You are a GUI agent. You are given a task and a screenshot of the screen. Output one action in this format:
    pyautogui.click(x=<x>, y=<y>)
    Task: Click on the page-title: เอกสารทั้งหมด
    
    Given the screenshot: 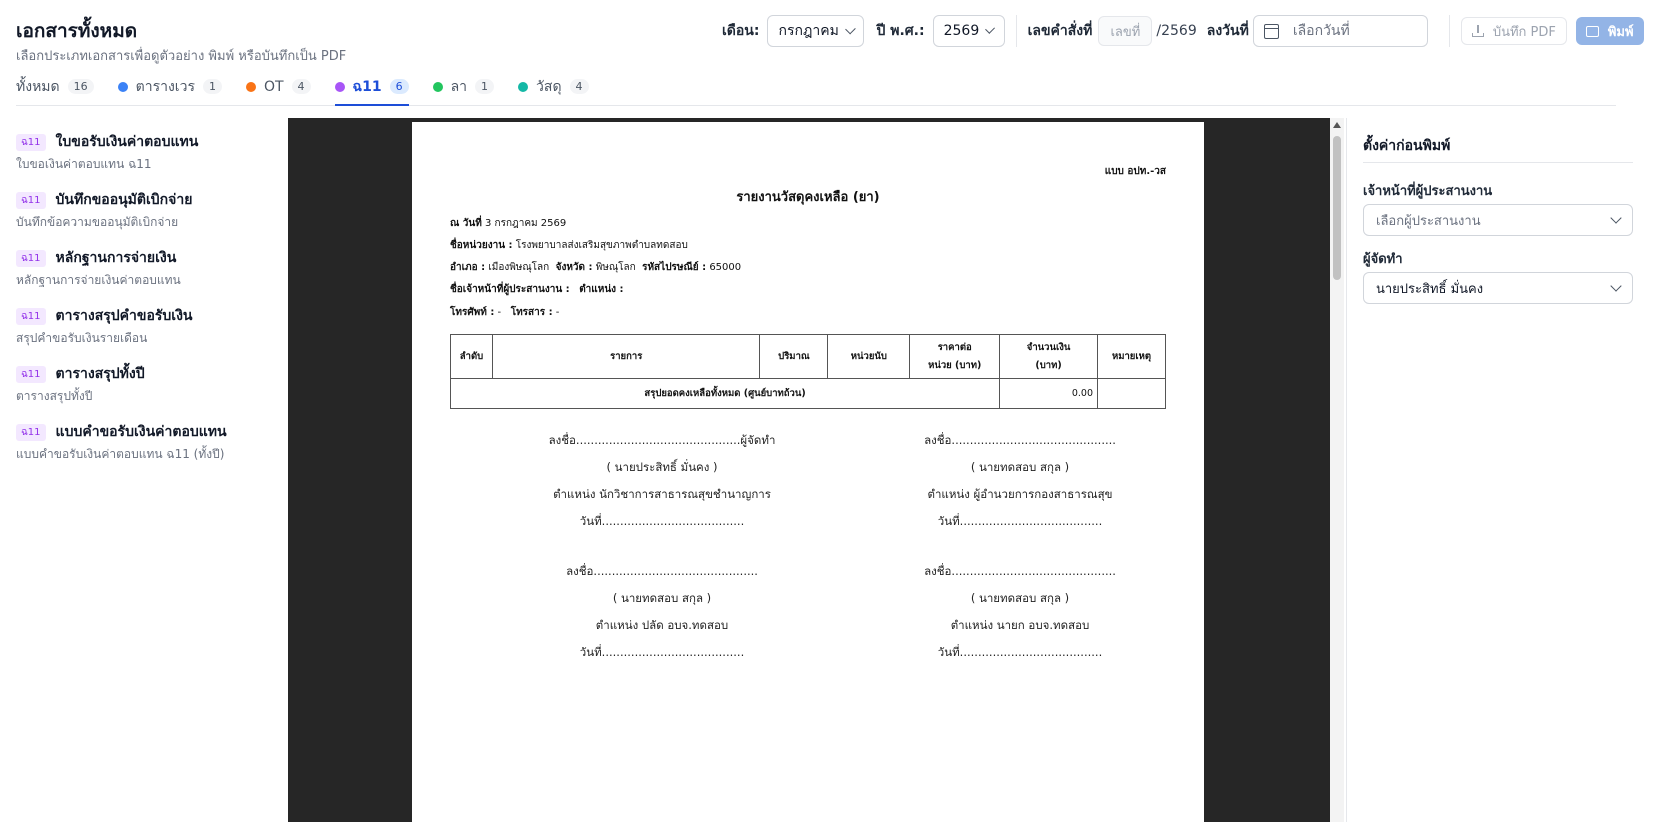 What is the action you would take?
    pyautogui.click(x=77, y=31)
    